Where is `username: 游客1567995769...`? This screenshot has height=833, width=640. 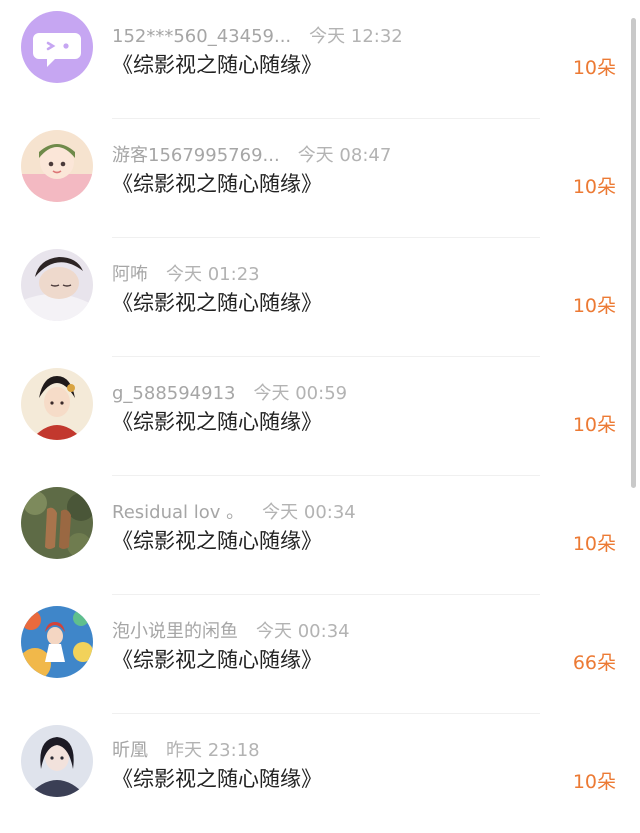 username: 游客1567995769... is located at coordinates (196, 155).